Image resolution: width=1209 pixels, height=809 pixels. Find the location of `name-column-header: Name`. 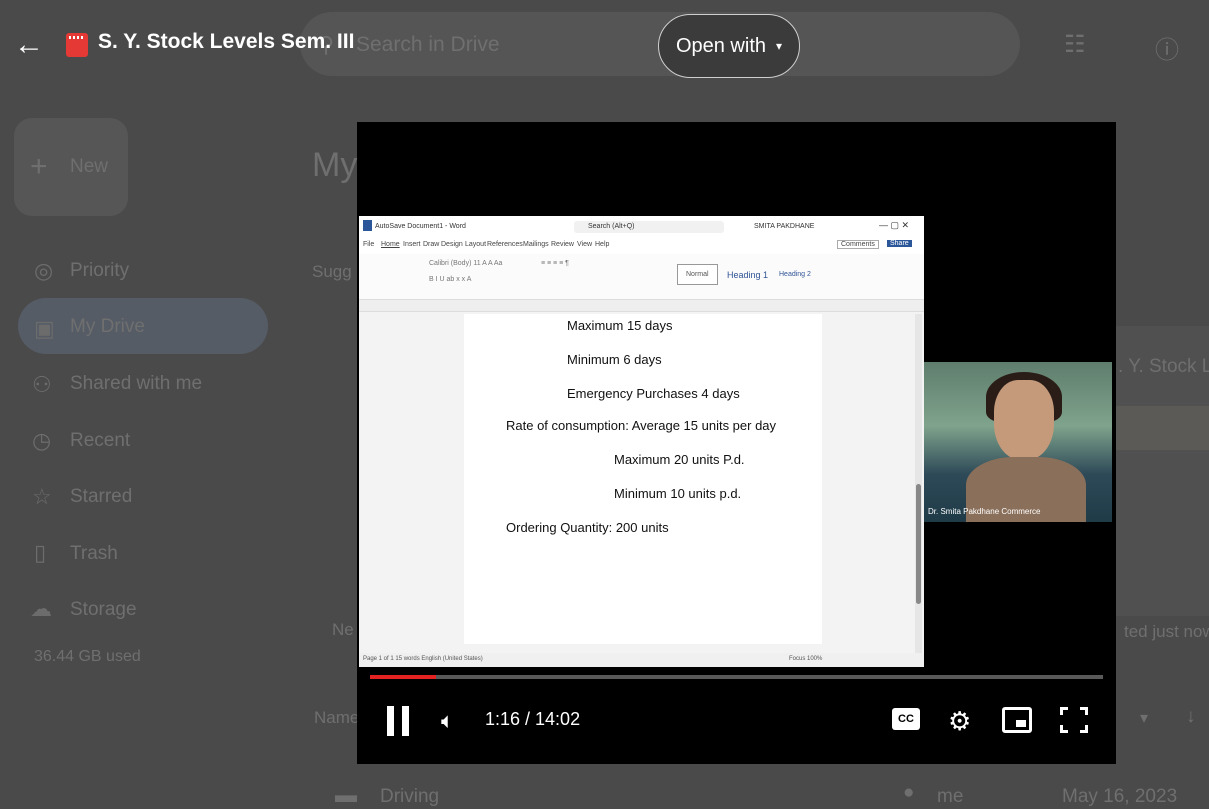

name-column-header: Name is located at coordinates (337, 717).